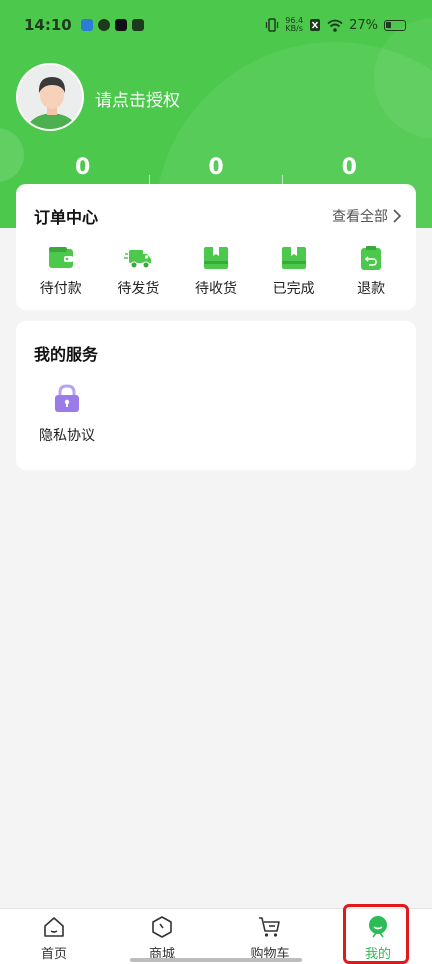  I want to click on profile-stats: 0 0 0, so click(216, 170).